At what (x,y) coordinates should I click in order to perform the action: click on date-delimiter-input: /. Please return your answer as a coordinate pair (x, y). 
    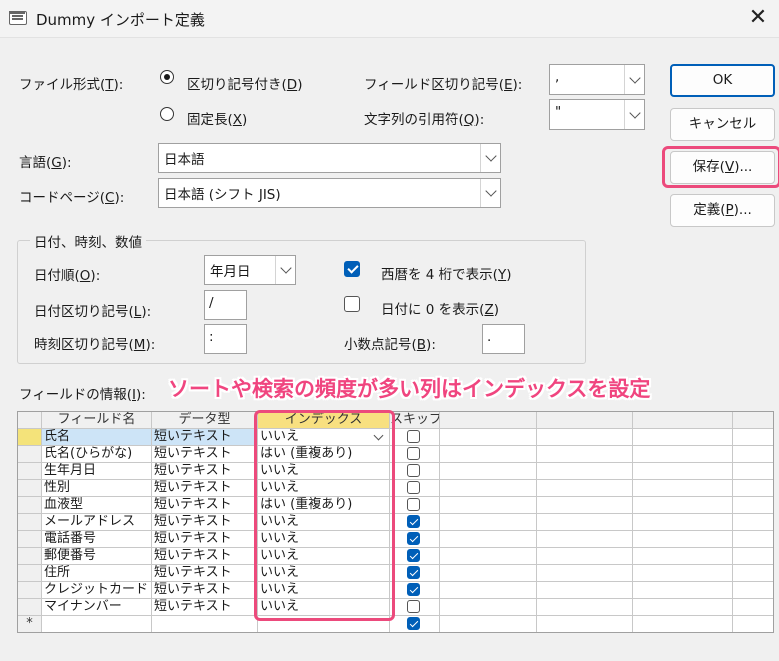
    Looking at the image, I should click on (225, 305).